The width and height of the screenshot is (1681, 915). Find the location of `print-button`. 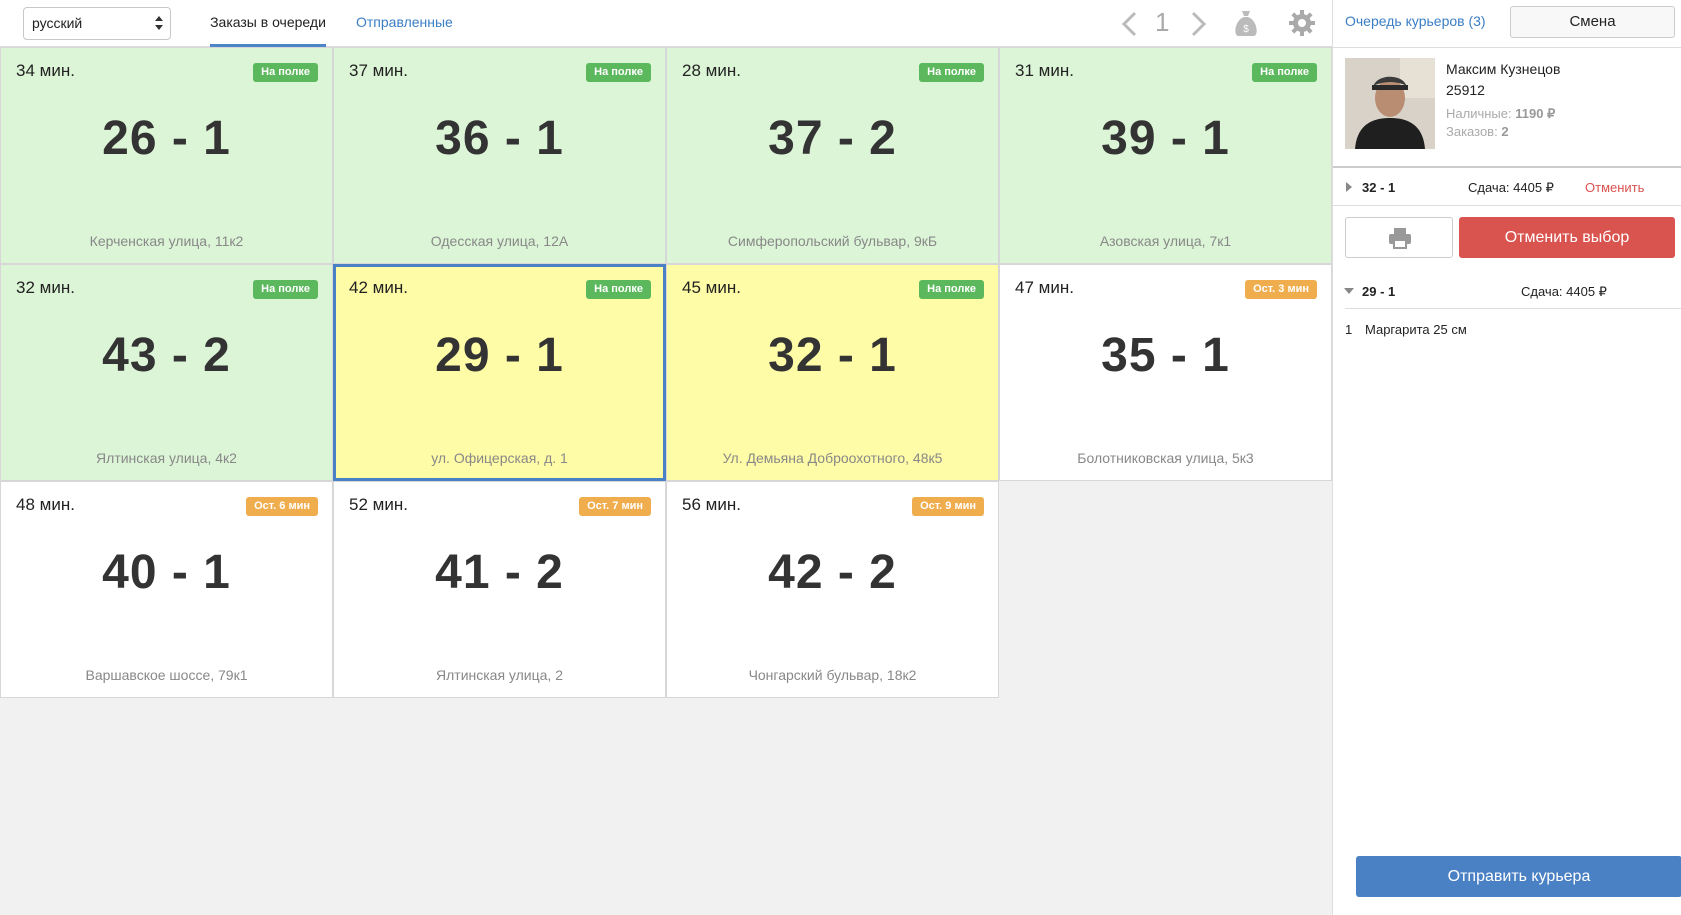

print-button is located at coordinates (1399, 237).